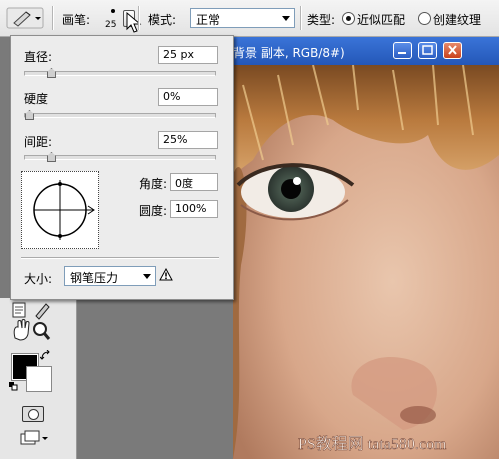 The width and height of the screenshot is (499, 459). What do you see at coordinates (42, 311) in the screenshot?
I see `eyedropper-tool-icon` at bounding box center [42, 311].